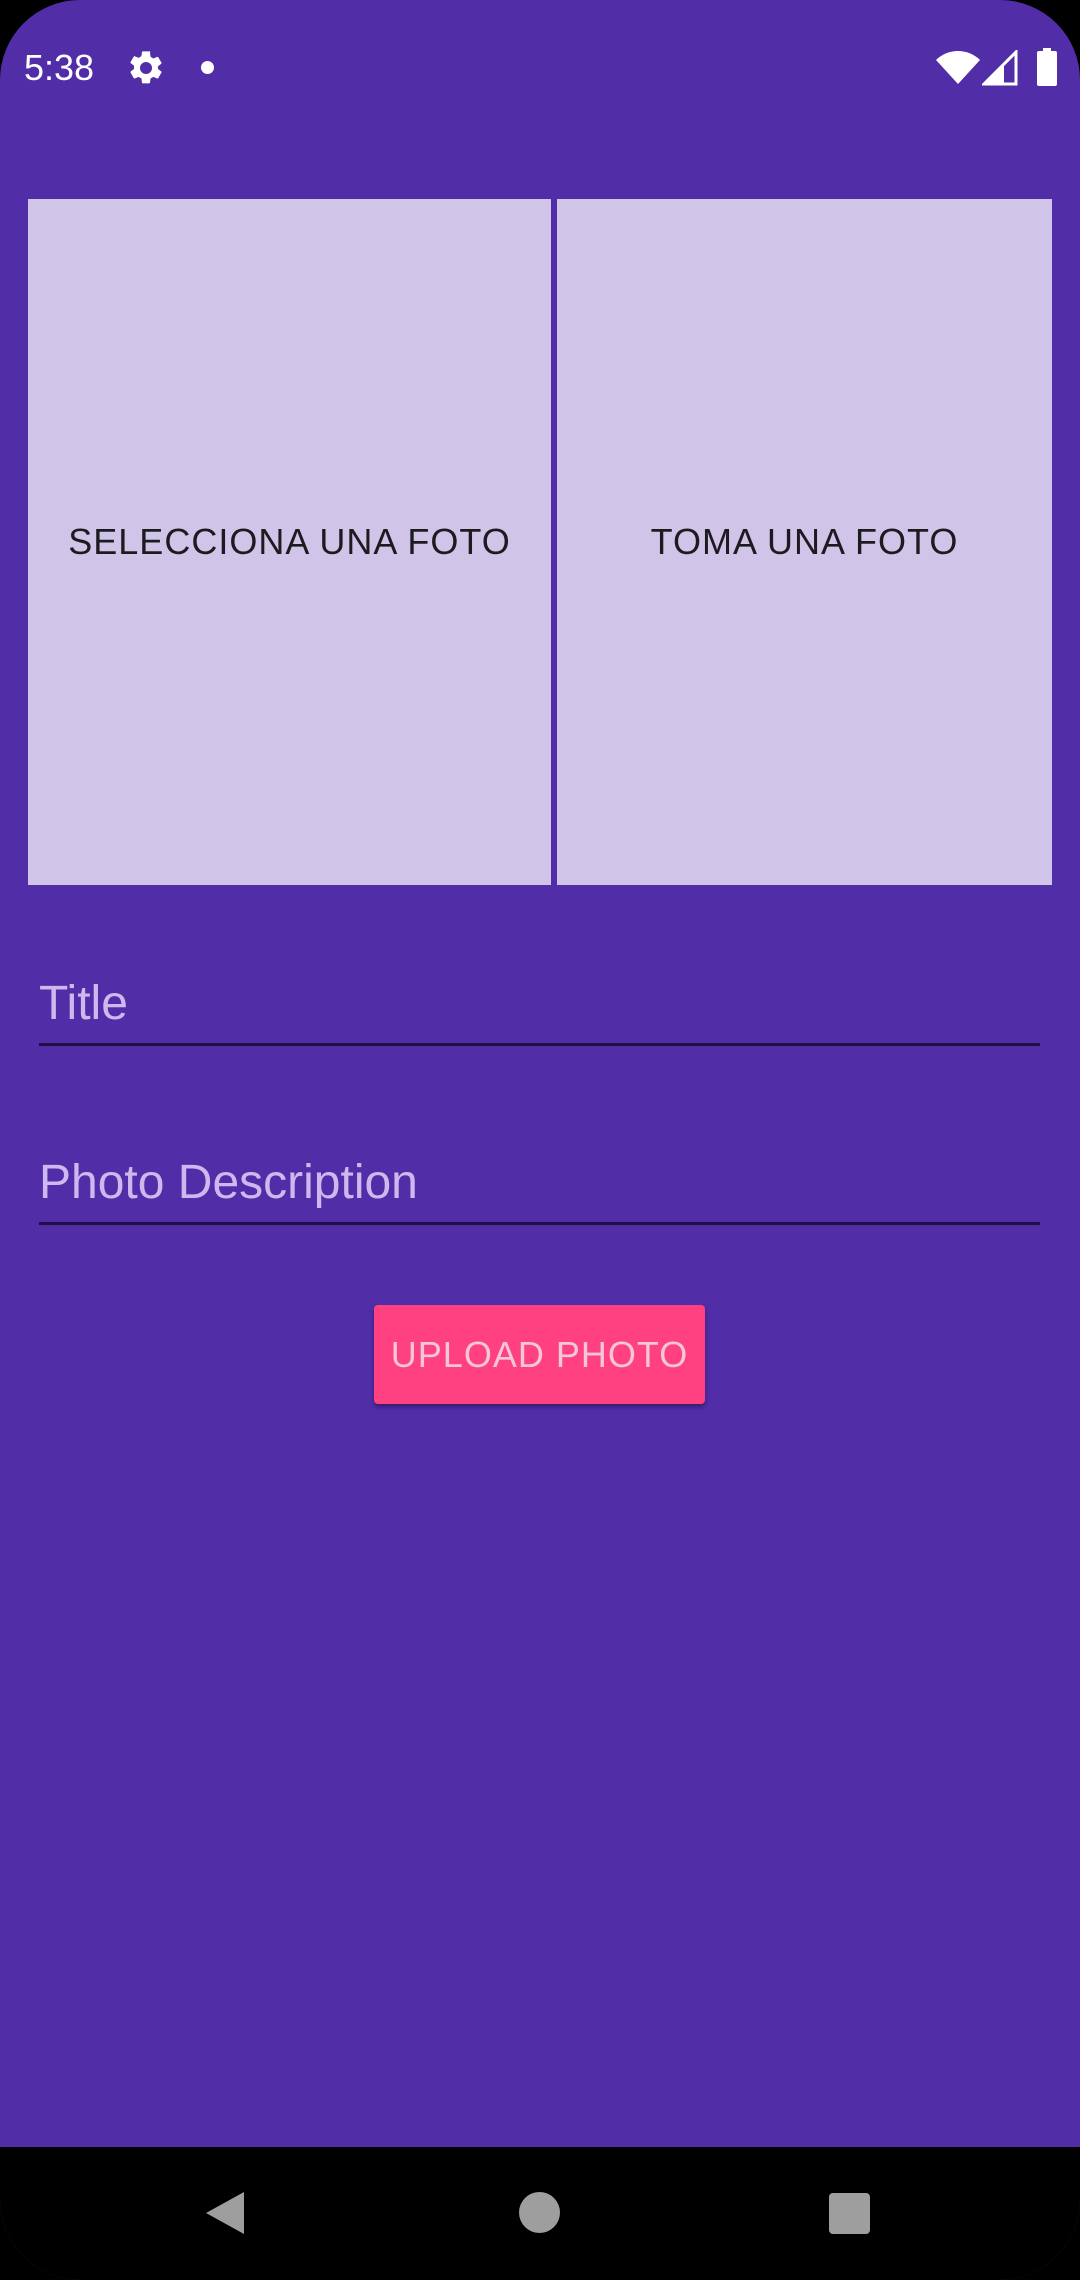  Describe the element at coordinates (1047, 67) in the screenshot. I see `battery-icon` at that location.